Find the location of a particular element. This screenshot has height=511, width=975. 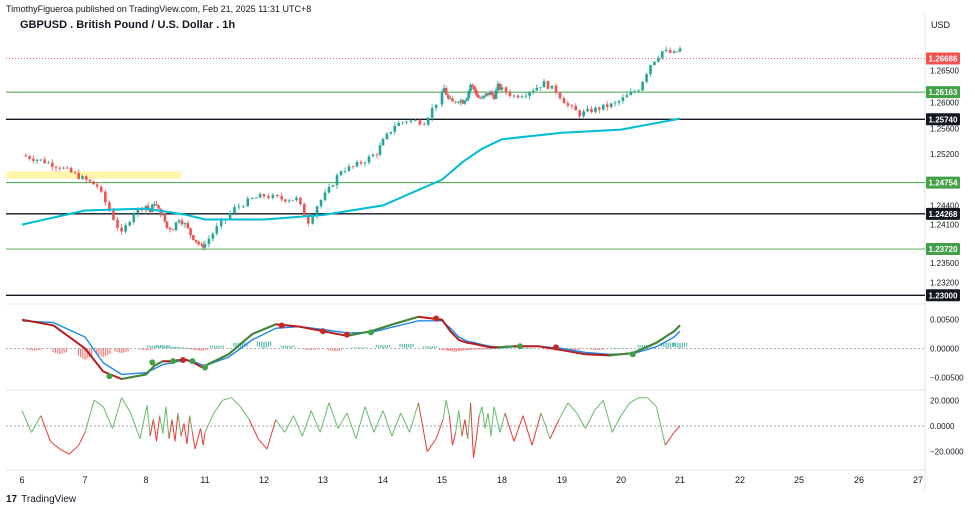

time-tick-label: 20 is located at coordinates (621, 480).